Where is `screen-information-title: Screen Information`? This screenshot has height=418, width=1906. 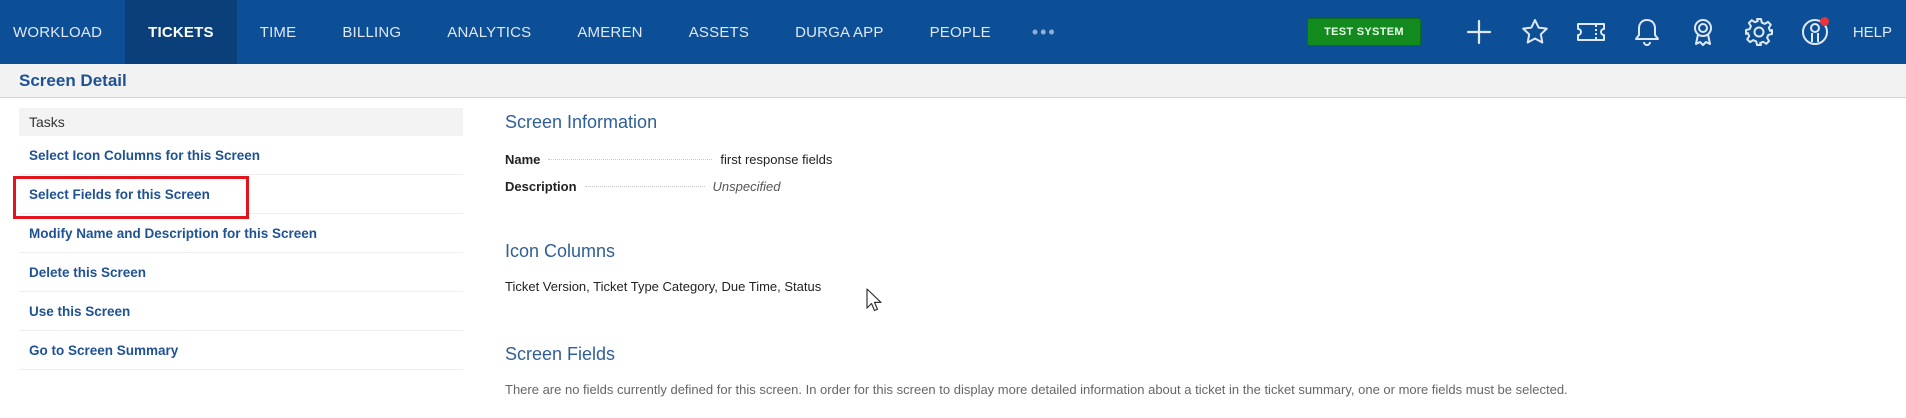 screen-information-title: Screen Information is located at coordinates (581, 122).